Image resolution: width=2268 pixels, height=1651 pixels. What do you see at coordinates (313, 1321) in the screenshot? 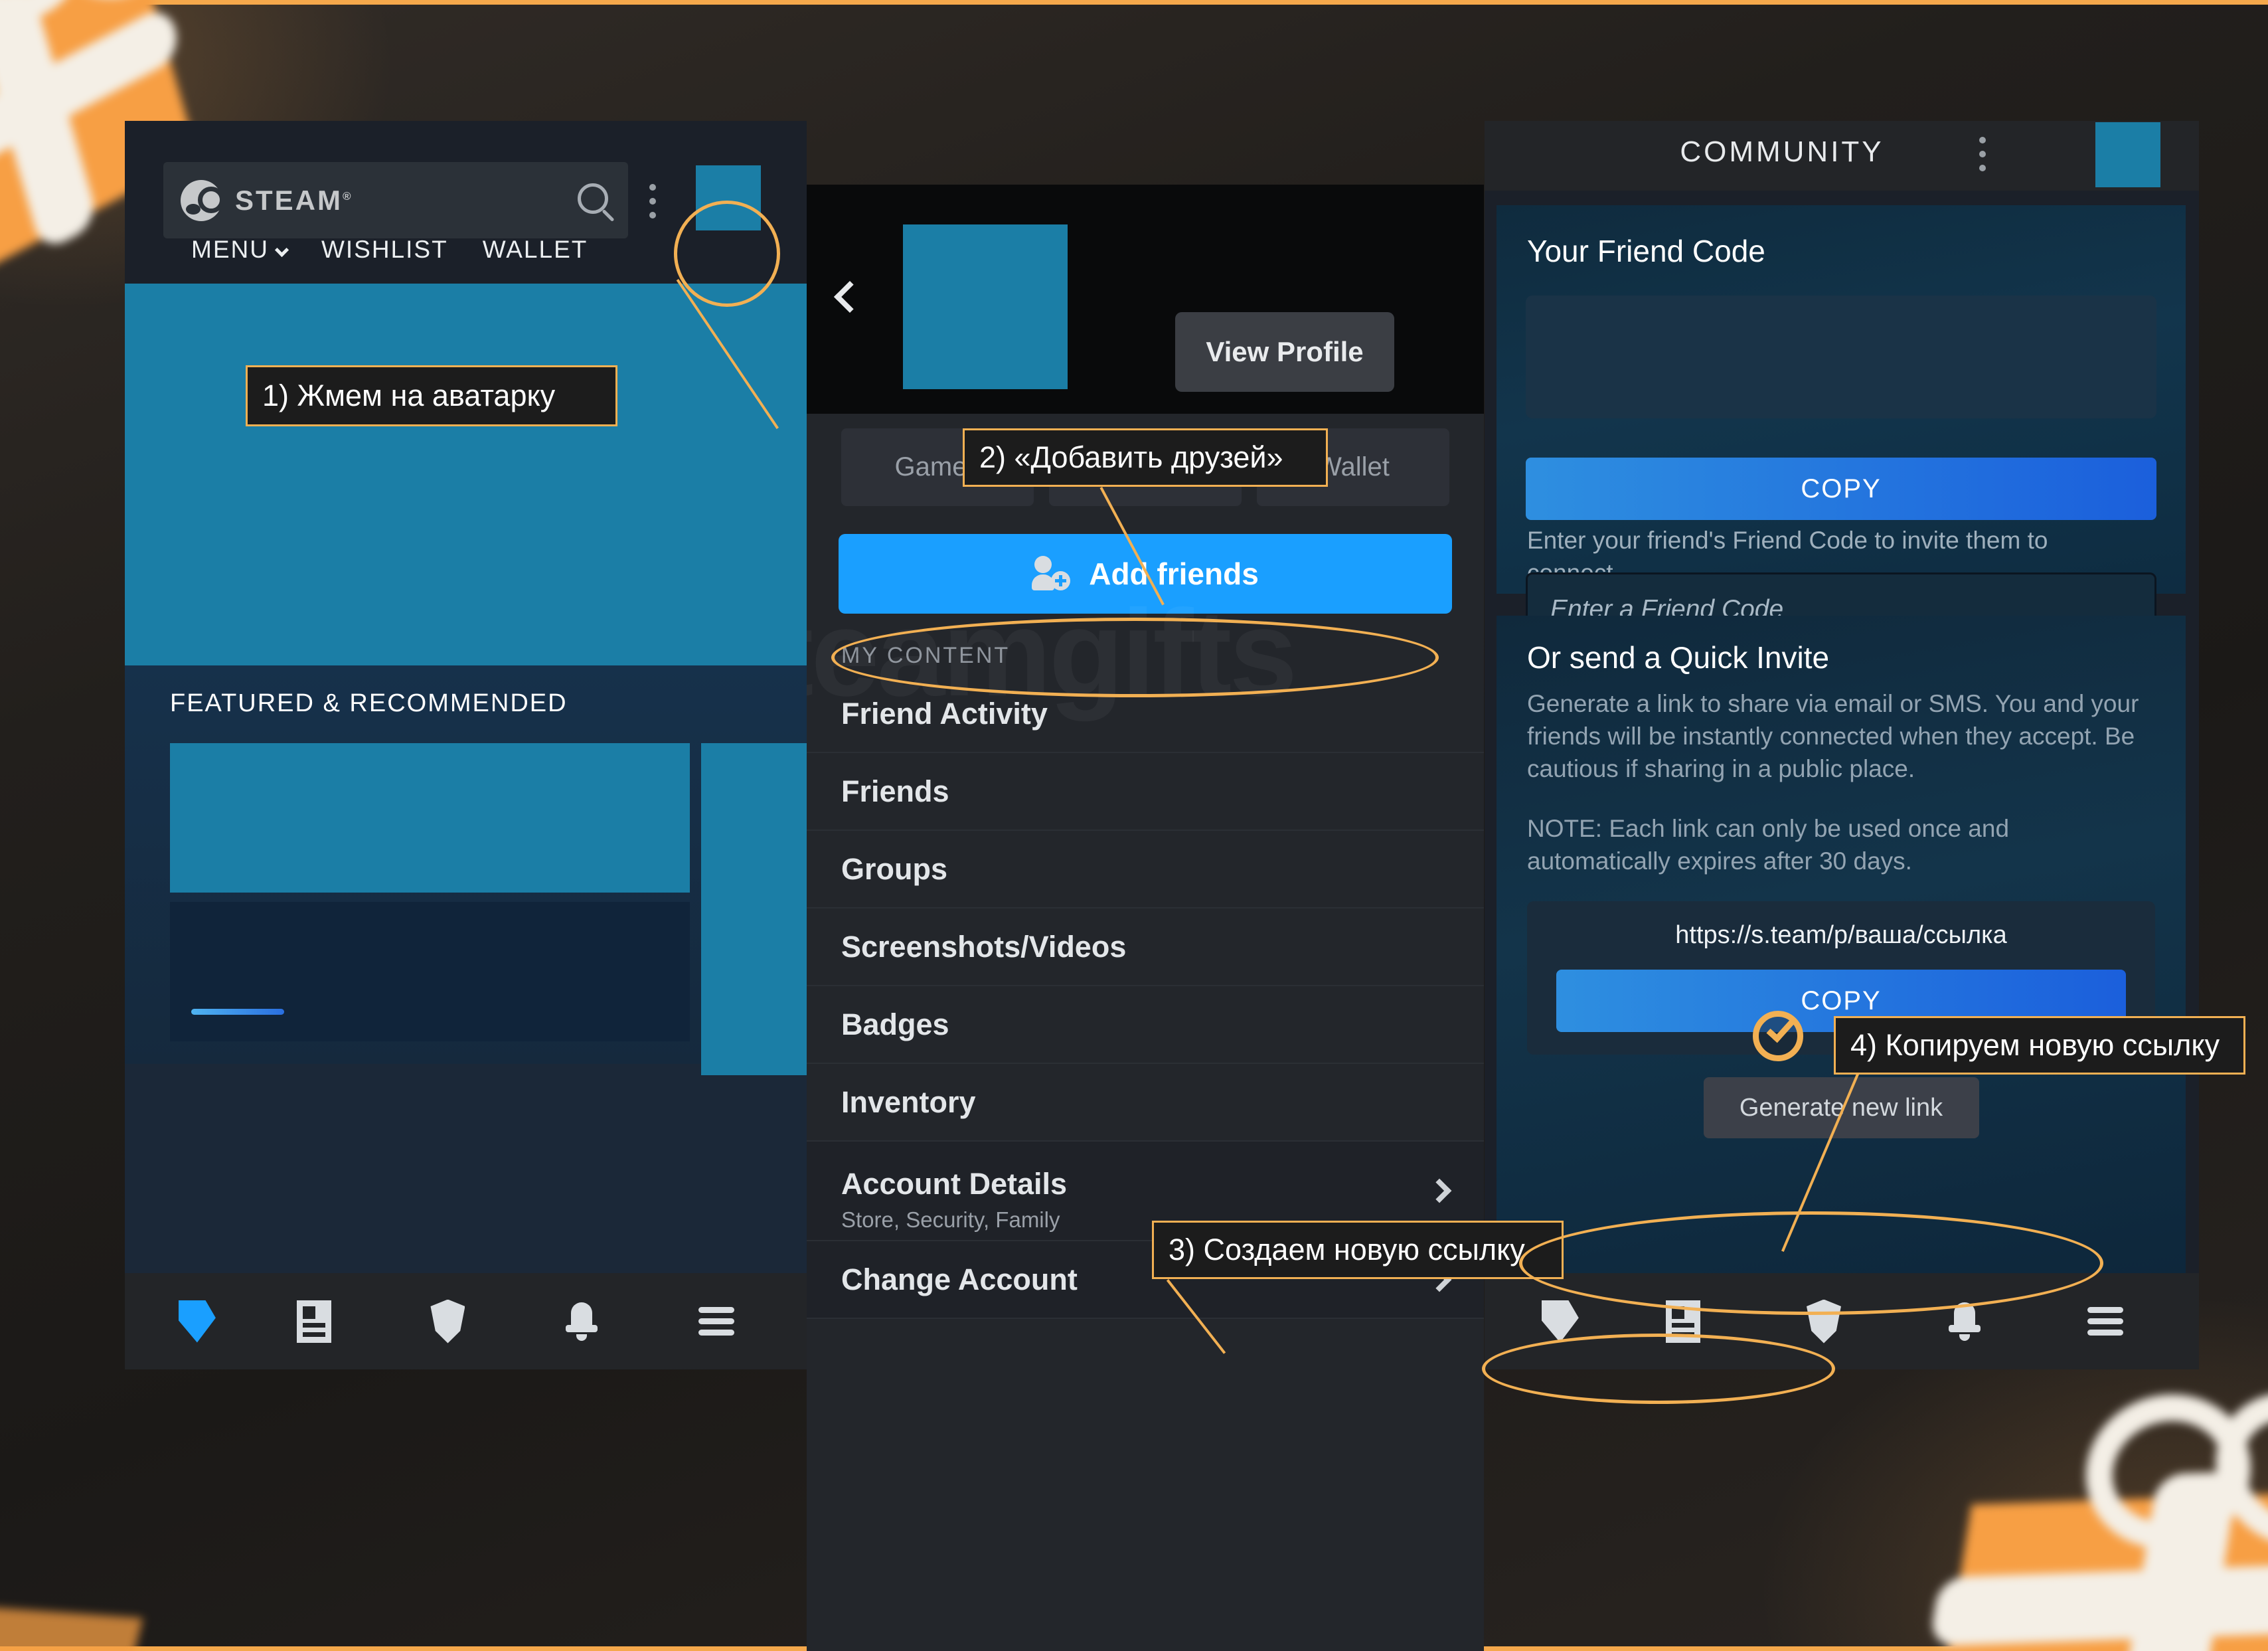
I see `news-tab` at bounding box center [313, 1321].